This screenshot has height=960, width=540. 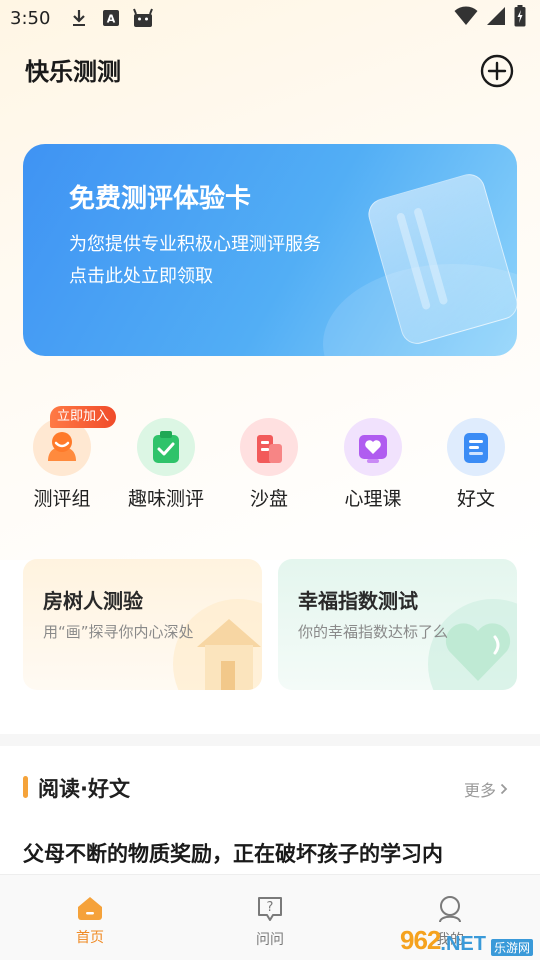 I want to click on site-watermark: 962 .NET 乐游网, so click(x=467, y=932).